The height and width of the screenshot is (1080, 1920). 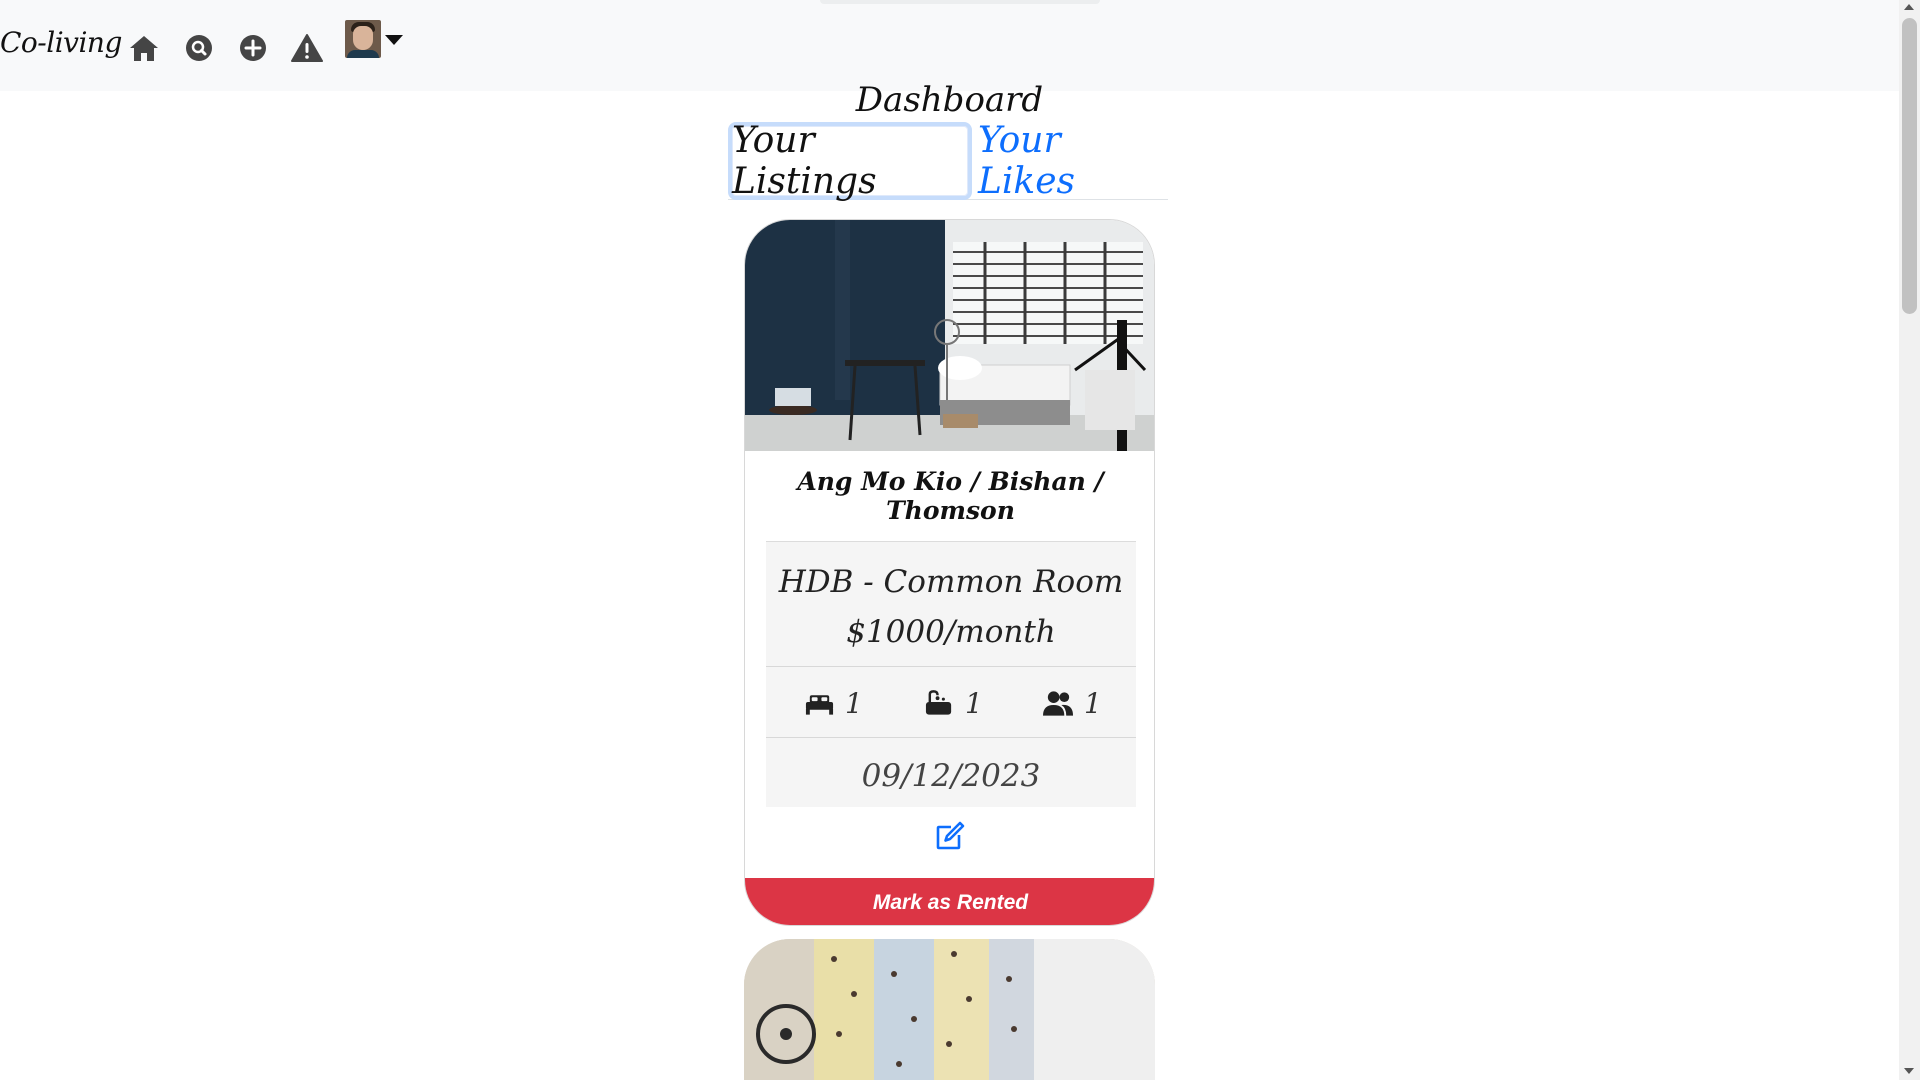 I want to click on bed-icon, so click(x=819, y=705).